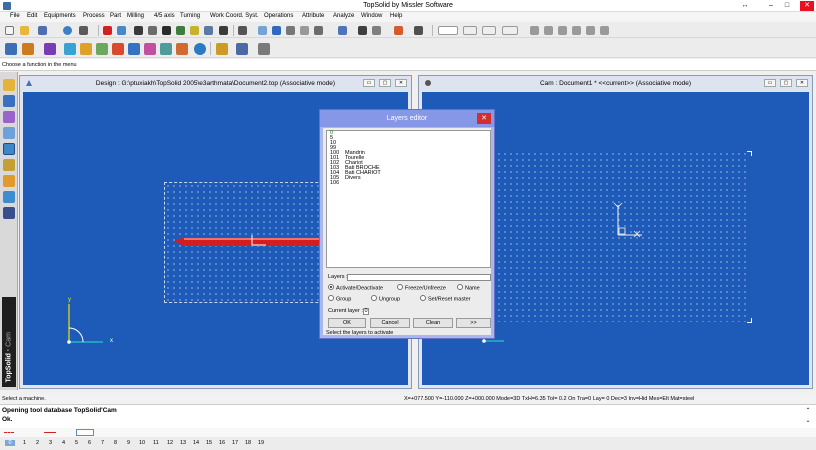 The height and width of the screenshot is (450, 816). I want to click on more-button: >>, so click(473, 323).